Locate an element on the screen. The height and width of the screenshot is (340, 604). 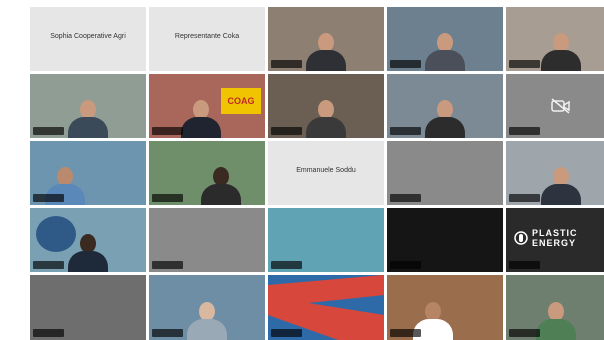
logo-icon is located at coordinates (521, 238).